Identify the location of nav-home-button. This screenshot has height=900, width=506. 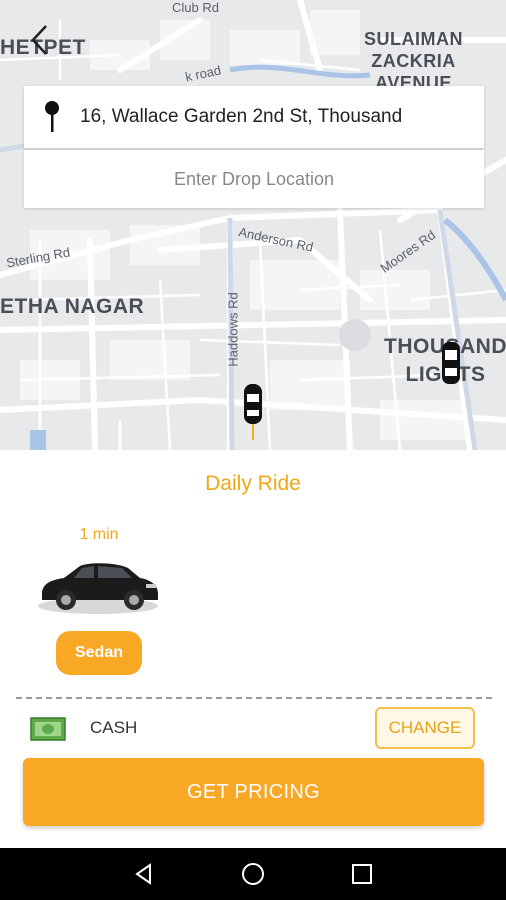
(253, 874).